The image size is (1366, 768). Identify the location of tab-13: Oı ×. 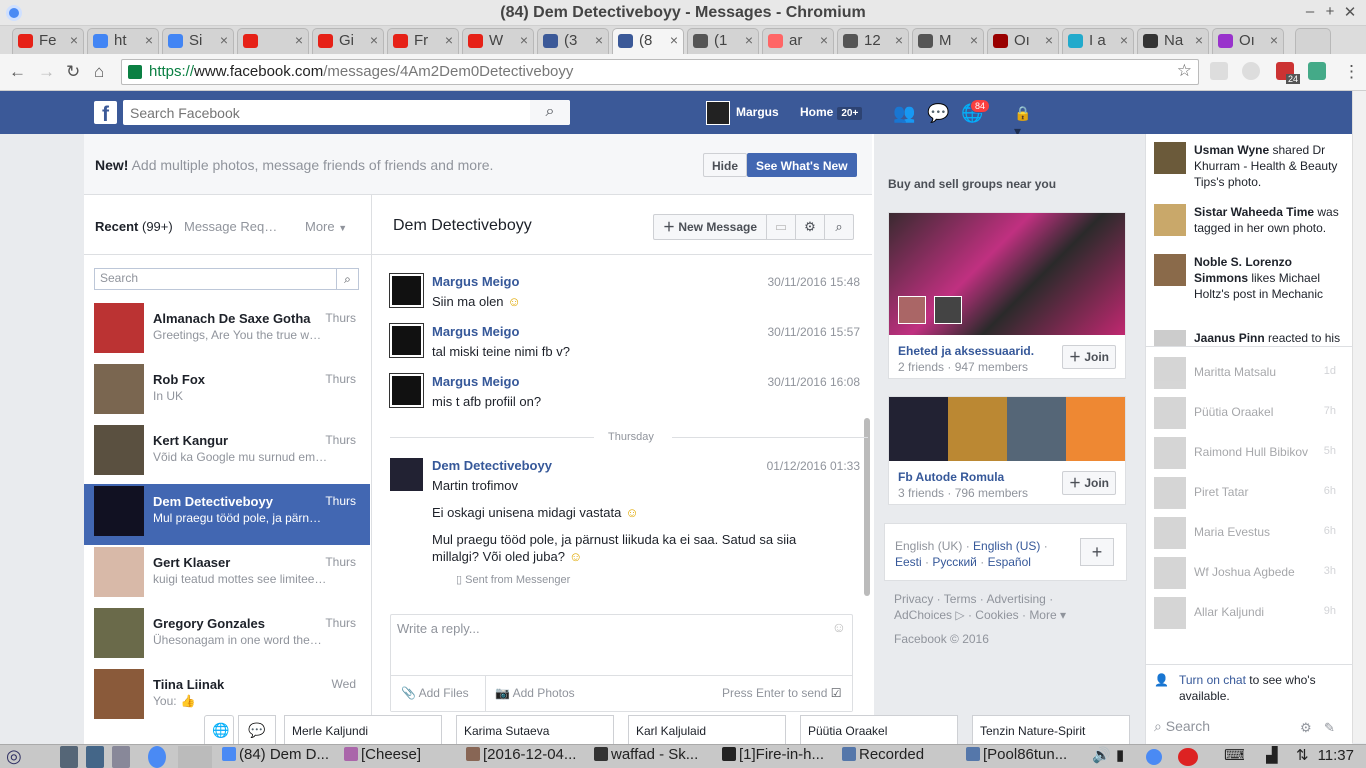
(1023, 41).